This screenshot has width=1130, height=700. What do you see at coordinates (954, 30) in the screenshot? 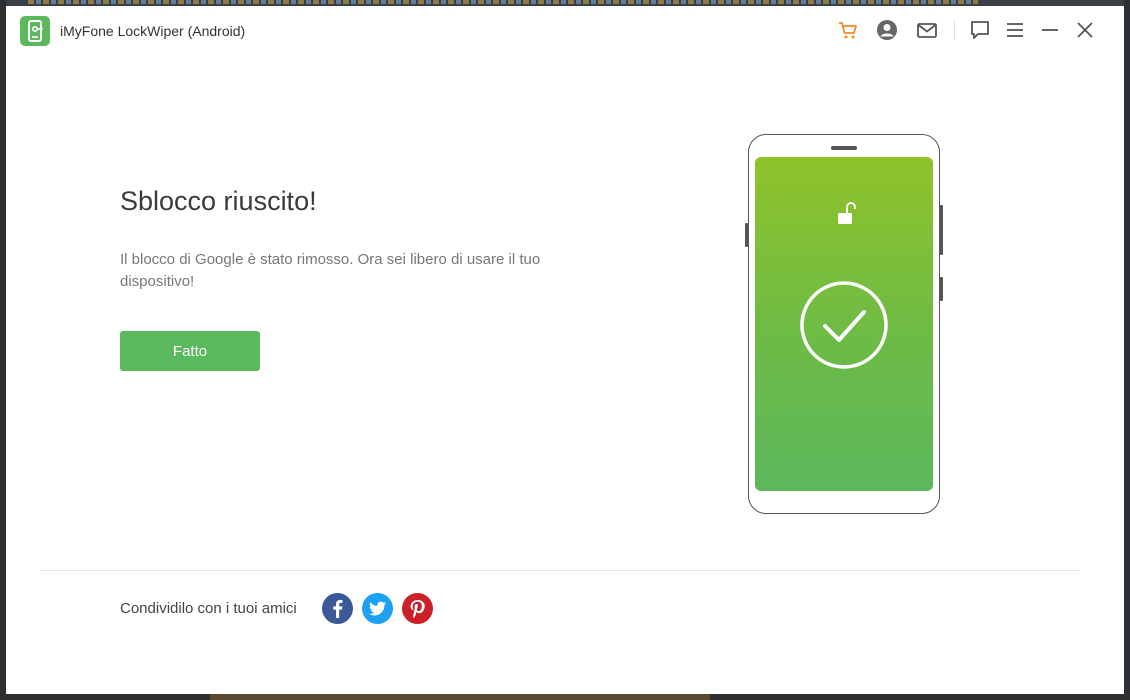
I see `titlebar-separator` at bounding box center [954, 30].